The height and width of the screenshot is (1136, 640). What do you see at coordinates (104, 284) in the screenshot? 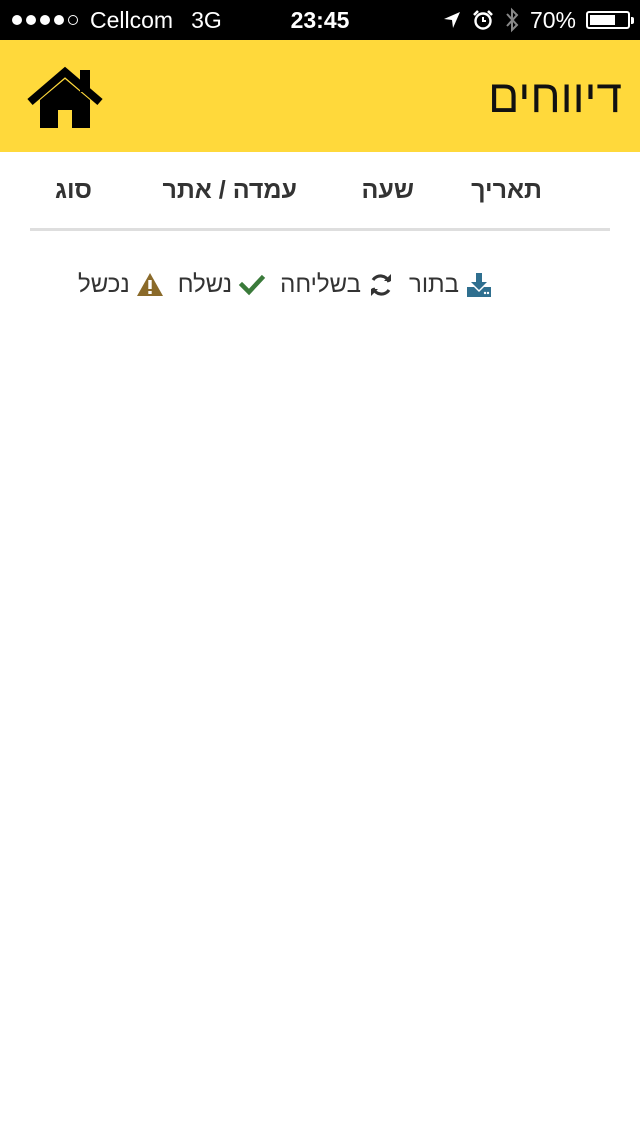
I see `legend-label-failed: נכשל` at bounding box center [104, 284].